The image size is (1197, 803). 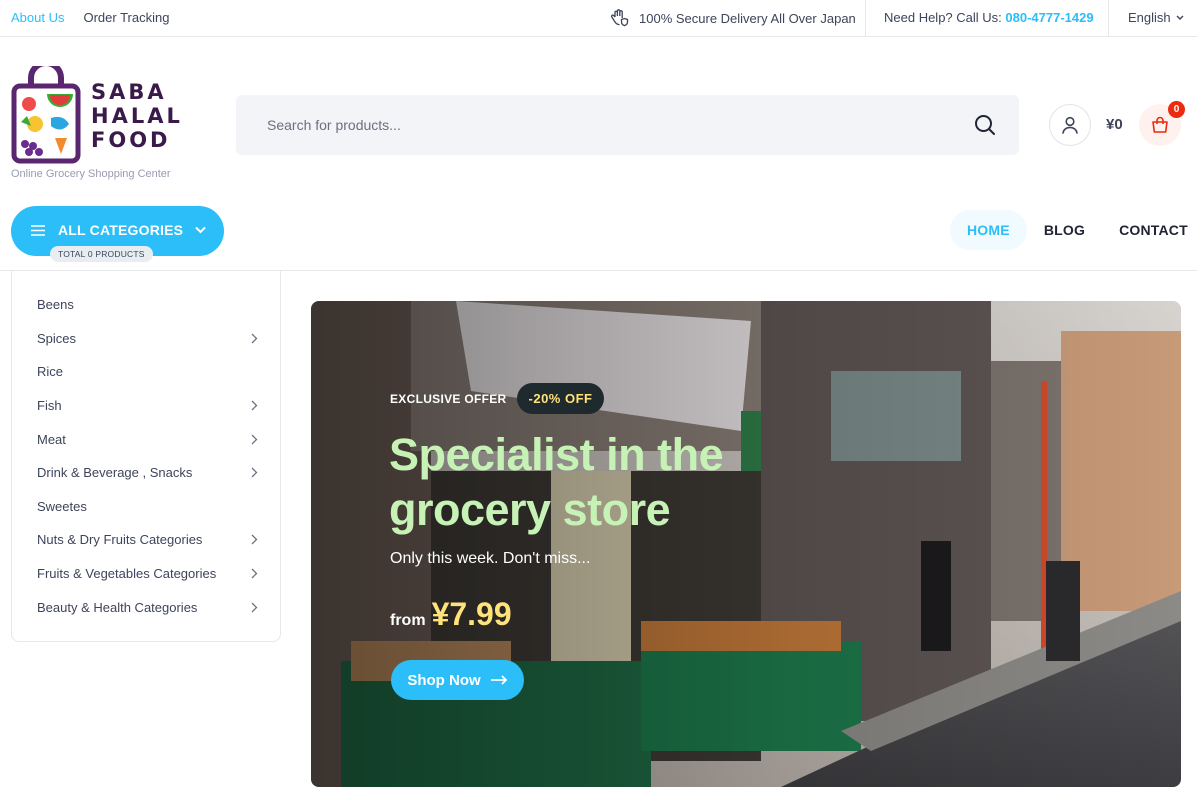 I want to click on sidebar-category-item: Nuts & Dry Fruits Categories, so click(x=146, y=540).